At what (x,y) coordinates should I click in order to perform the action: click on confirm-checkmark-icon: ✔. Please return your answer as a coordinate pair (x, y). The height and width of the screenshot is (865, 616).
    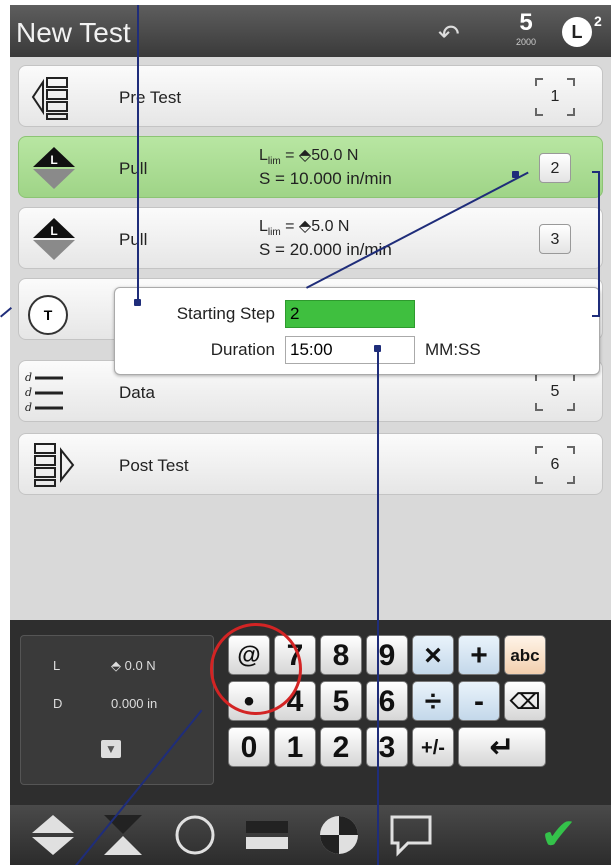
    Looking at the image, I should click on (558, 834).